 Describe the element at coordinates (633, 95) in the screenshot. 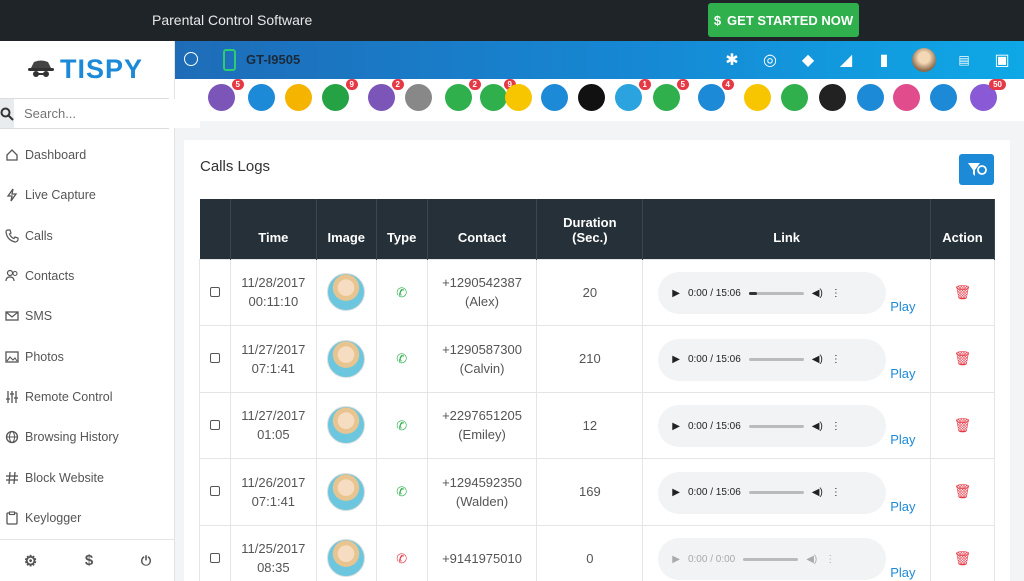

I see `telegram-app-icon: 1` at that location.